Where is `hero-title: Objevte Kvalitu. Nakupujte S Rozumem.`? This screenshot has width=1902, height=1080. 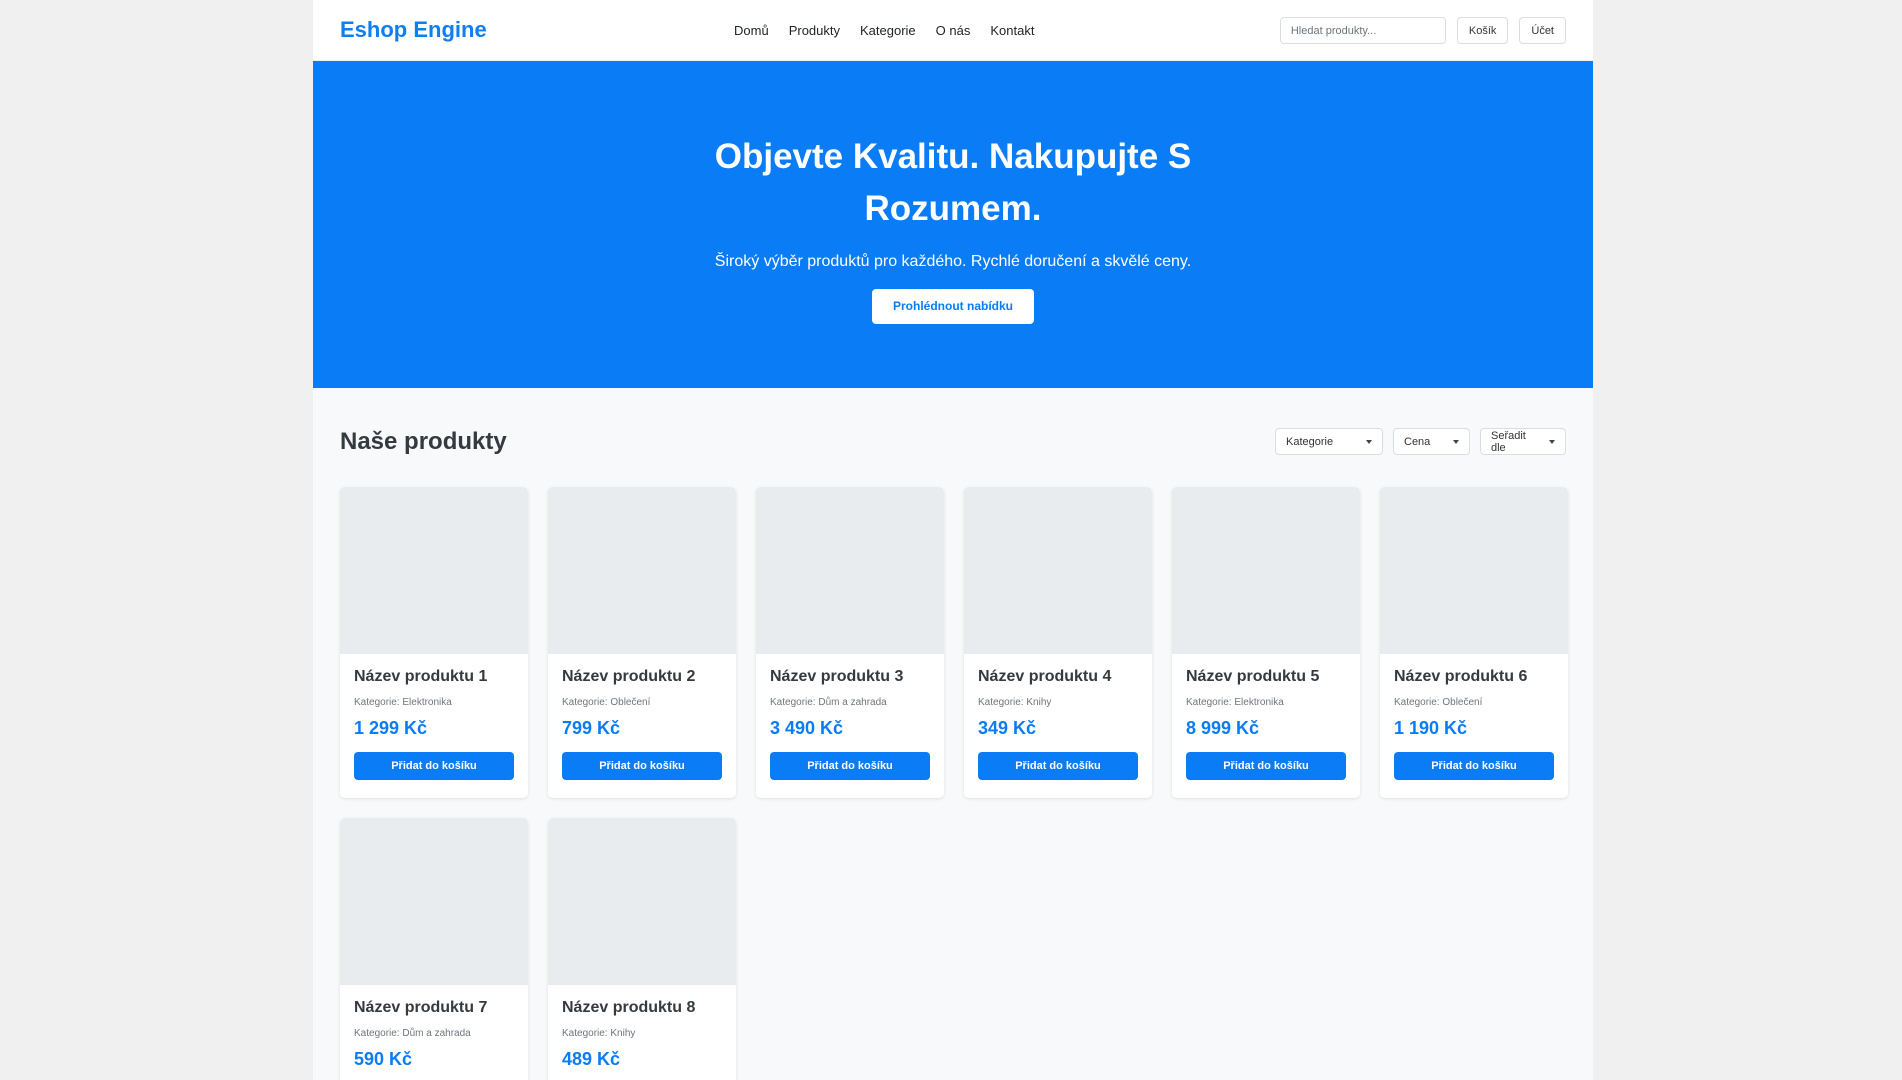 hero-title: Objevte Kvalitu. Nakupujte S Rozumem. is located at coordinates (953, 182).